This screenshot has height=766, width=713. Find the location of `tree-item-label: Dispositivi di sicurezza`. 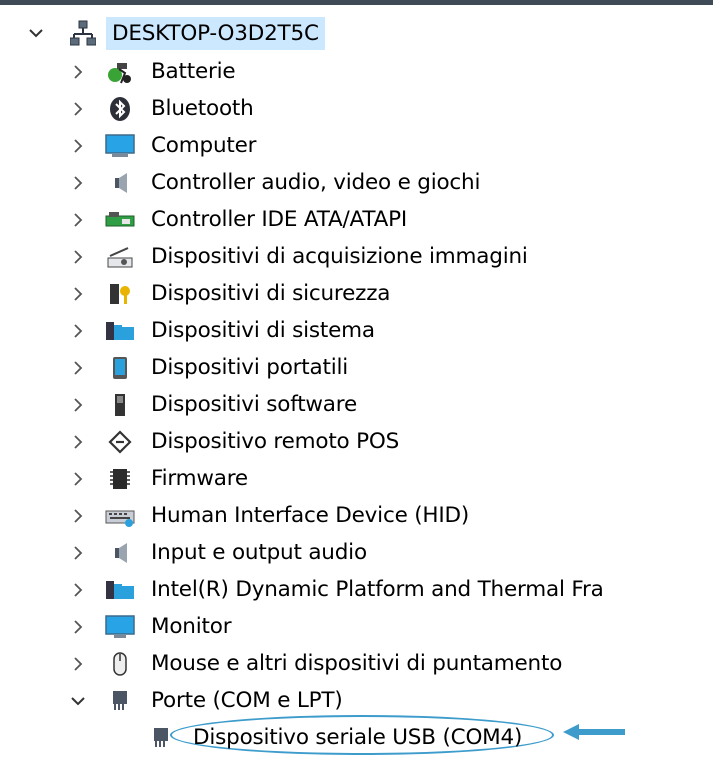

tree-item-label: Dispositivi di sicurezza is located at coordinates (271, 293).